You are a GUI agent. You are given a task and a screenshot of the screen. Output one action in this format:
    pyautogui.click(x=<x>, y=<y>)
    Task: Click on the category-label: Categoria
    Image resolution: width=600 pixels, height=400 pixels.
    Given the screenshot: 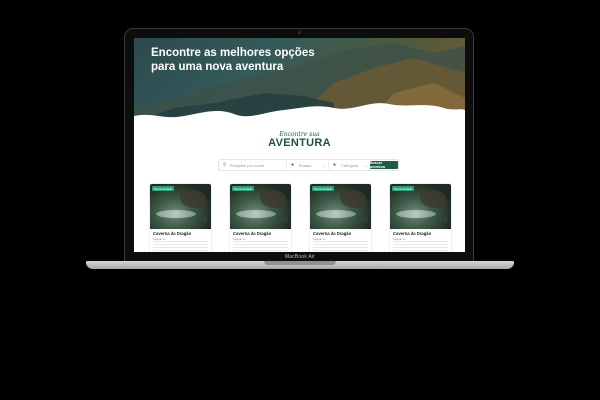 What is the action you would take?
    pyautogui.click(x=350, y=165)
    